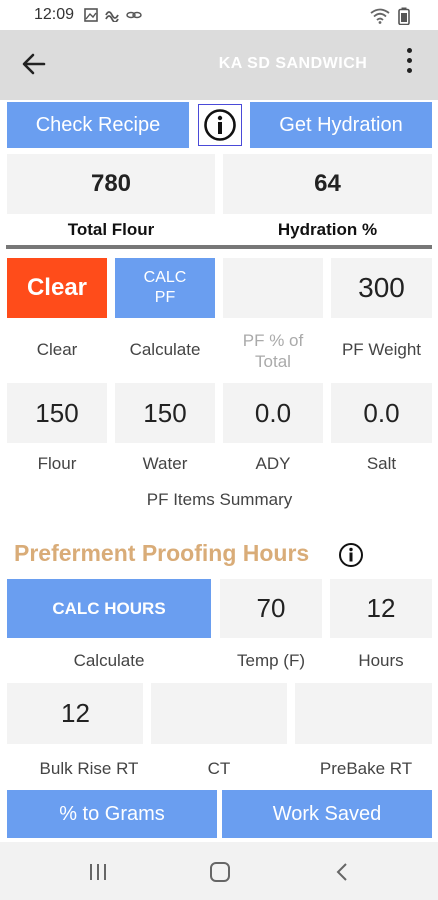  What do you see at coordinates (219, 499) in the screenshot?
I see `pf-summary-label: PF Items Summary` at bounding box center [219, 499].